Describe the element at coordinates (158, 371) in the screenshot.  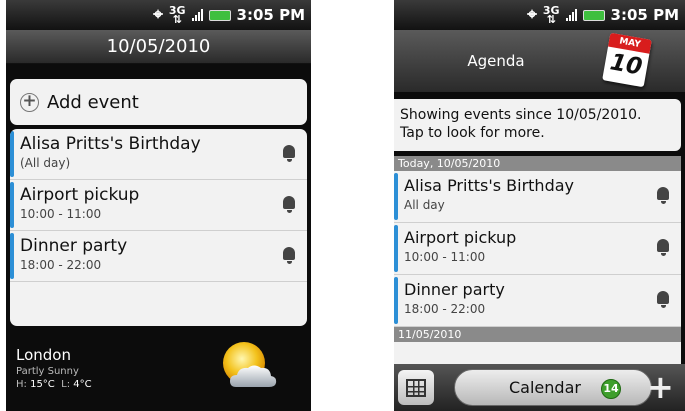
I see `weather-widget: London Partly Sunny H: 15°C L: 4°C` at that location.